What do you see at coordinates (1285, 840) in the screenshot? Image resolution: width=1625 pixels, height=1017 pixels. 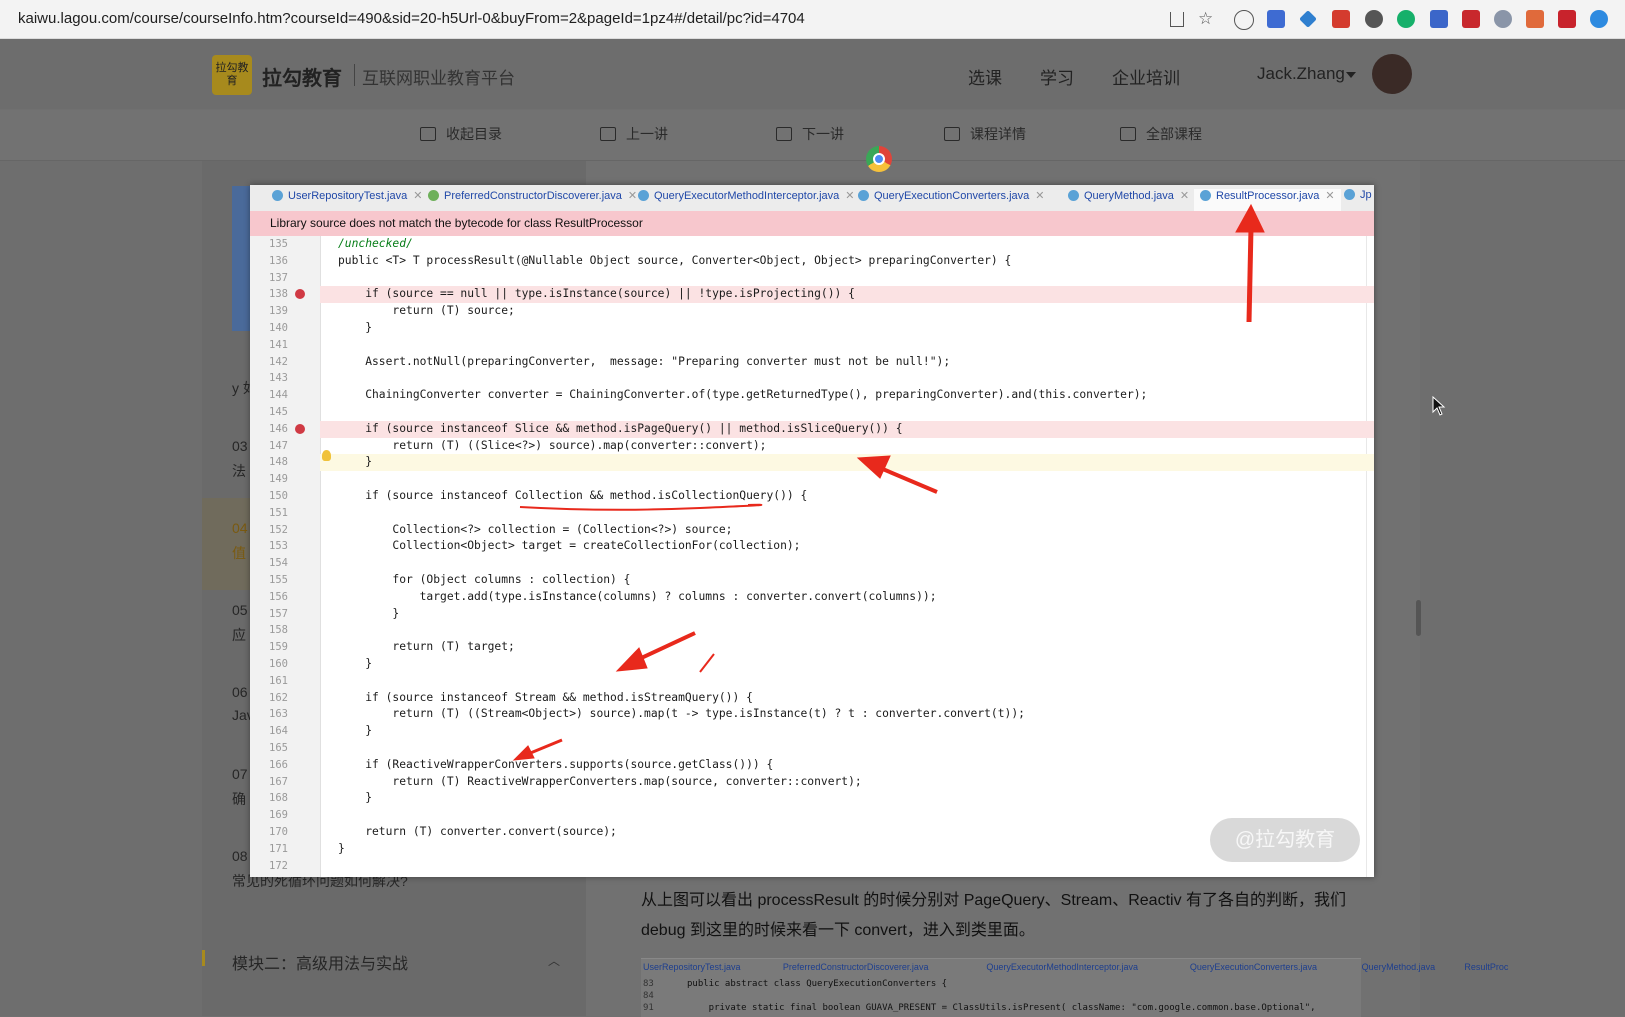 I see `watermark: @拉勾教育` at bounding box center [1285, 840].